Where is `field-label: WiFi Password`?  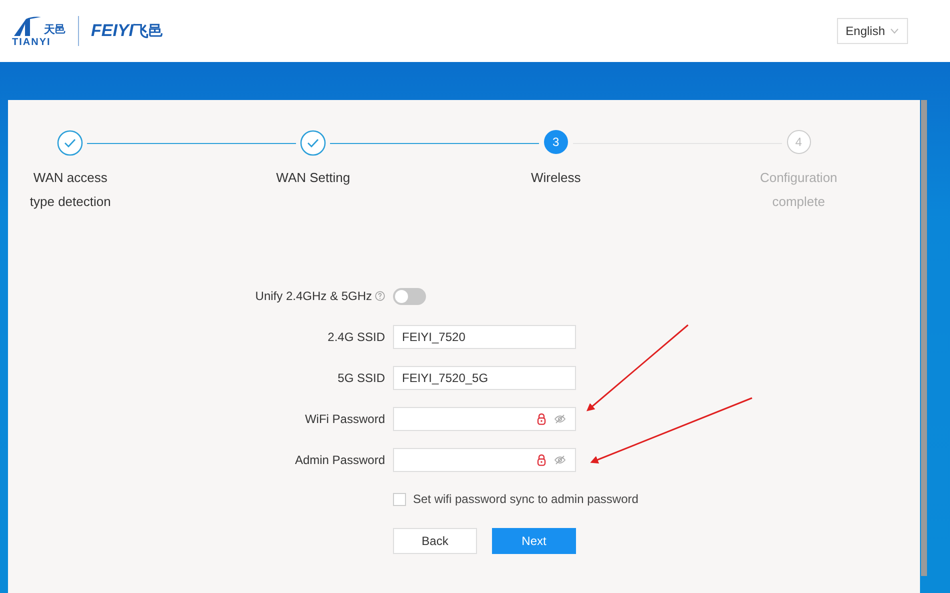 field-label: WiFi Password is located at coordinates (344, 419).